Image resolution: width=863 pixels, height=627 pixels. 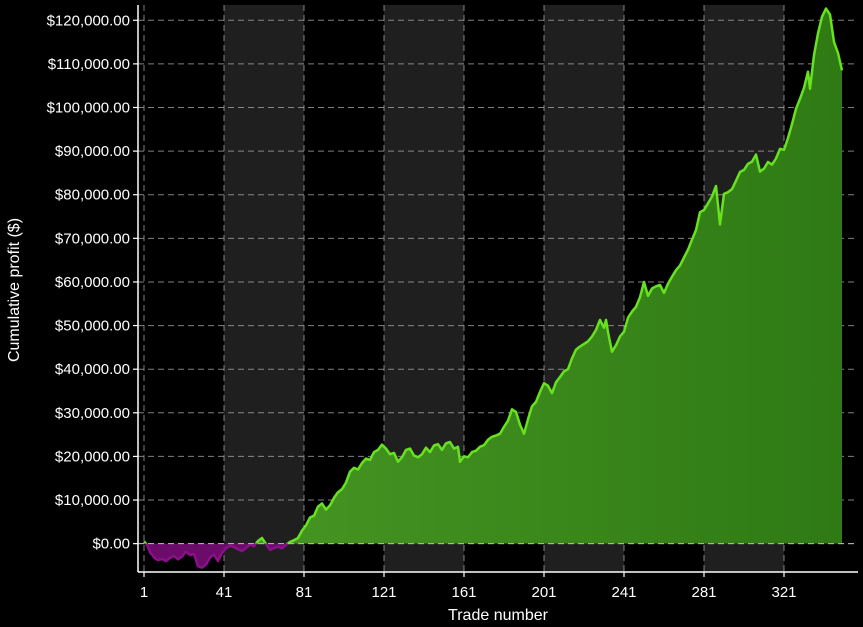 I want to click on y-tick-label-13: $120,000.00, so click(x=88, y=20).